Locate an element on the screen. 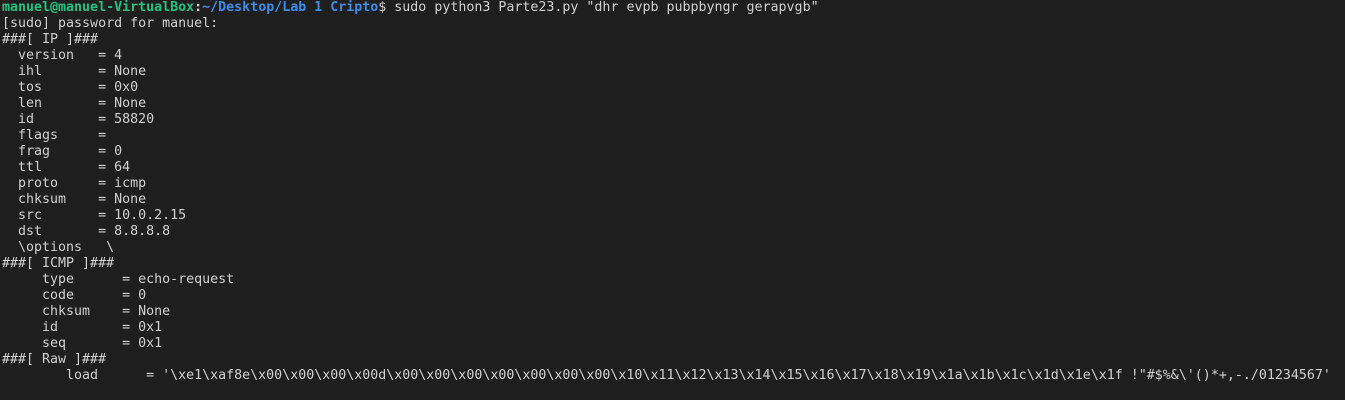  output-line: type = echo-request is located at coordinates (118, 279).